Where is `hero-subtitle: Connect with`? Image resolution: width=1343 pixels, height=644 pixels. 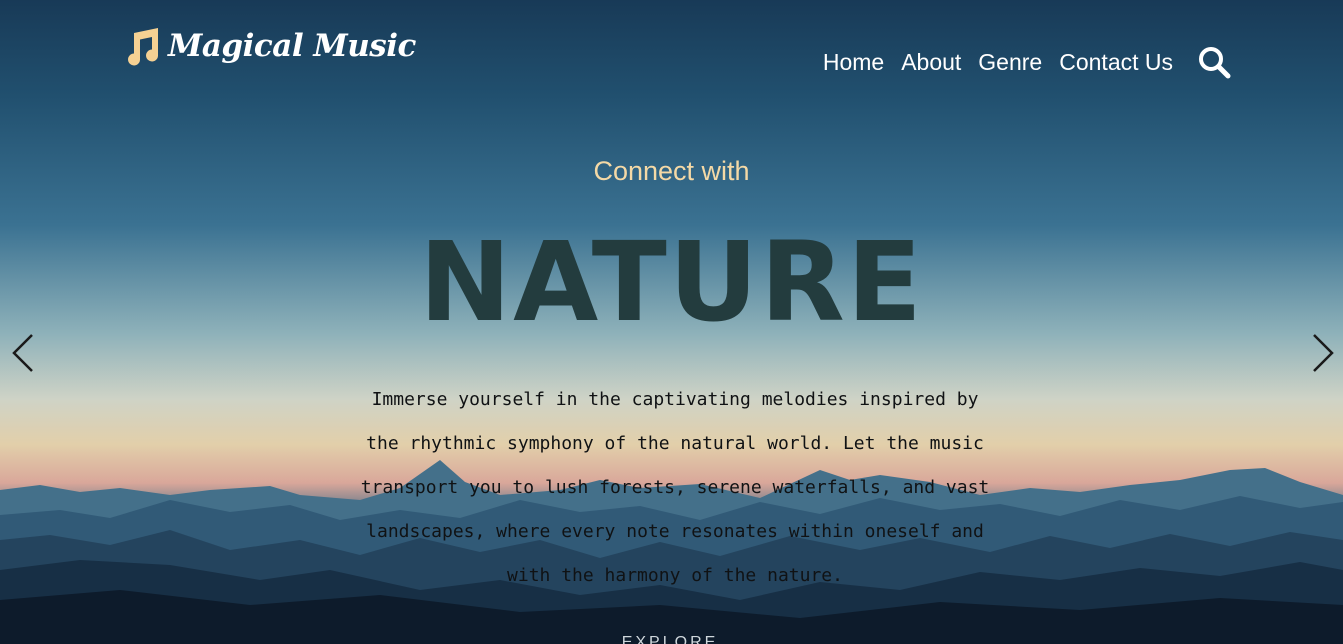
hero-subtitle: Connect with is located at coordinates (671, 171).